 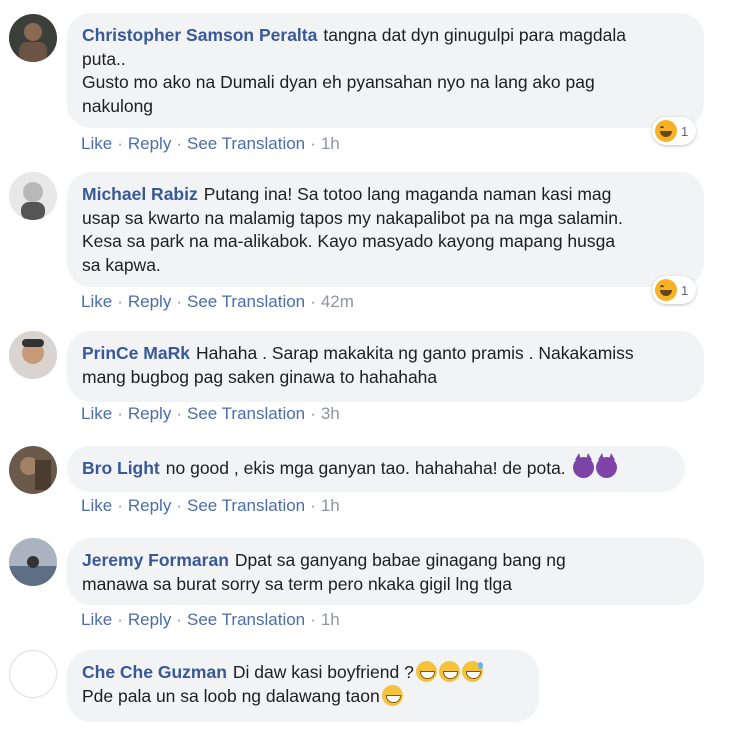 I want to click on comment-text: nakulong, so click(x=118, y=105).